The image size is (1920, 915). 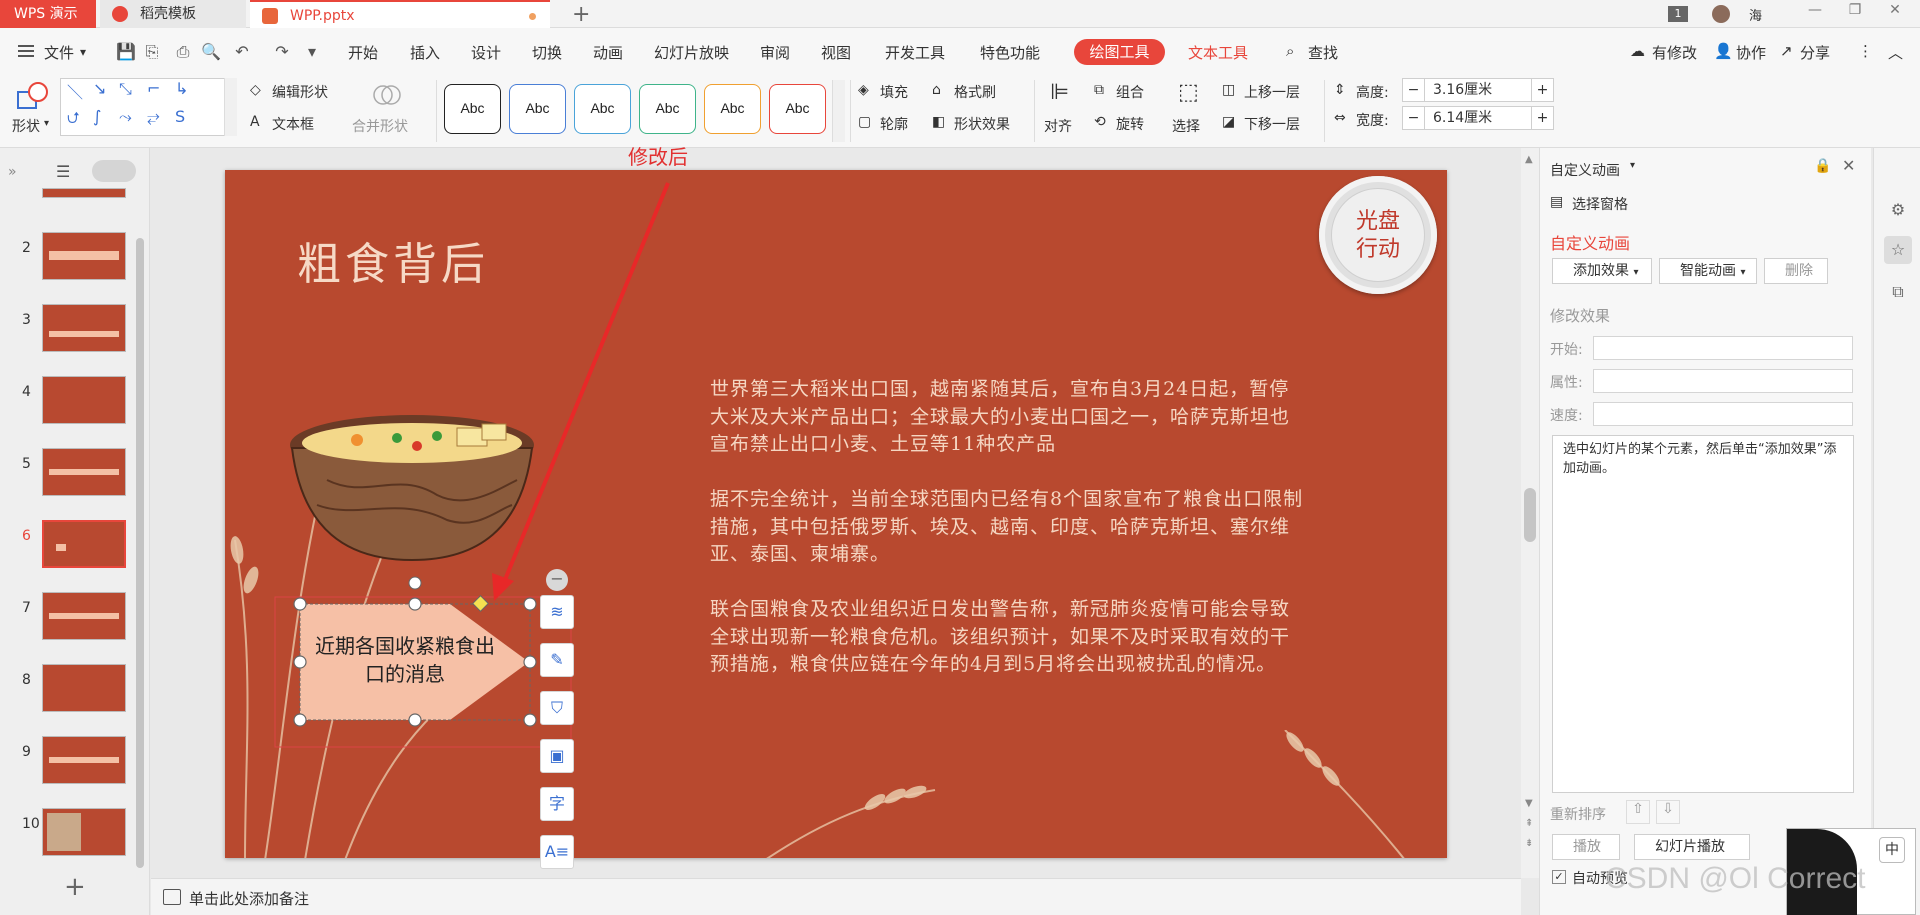 What do you see at coordinates (425, 52) in the screenshot?
I see `menu-insert: 插入` at bounding box center [425, 52].